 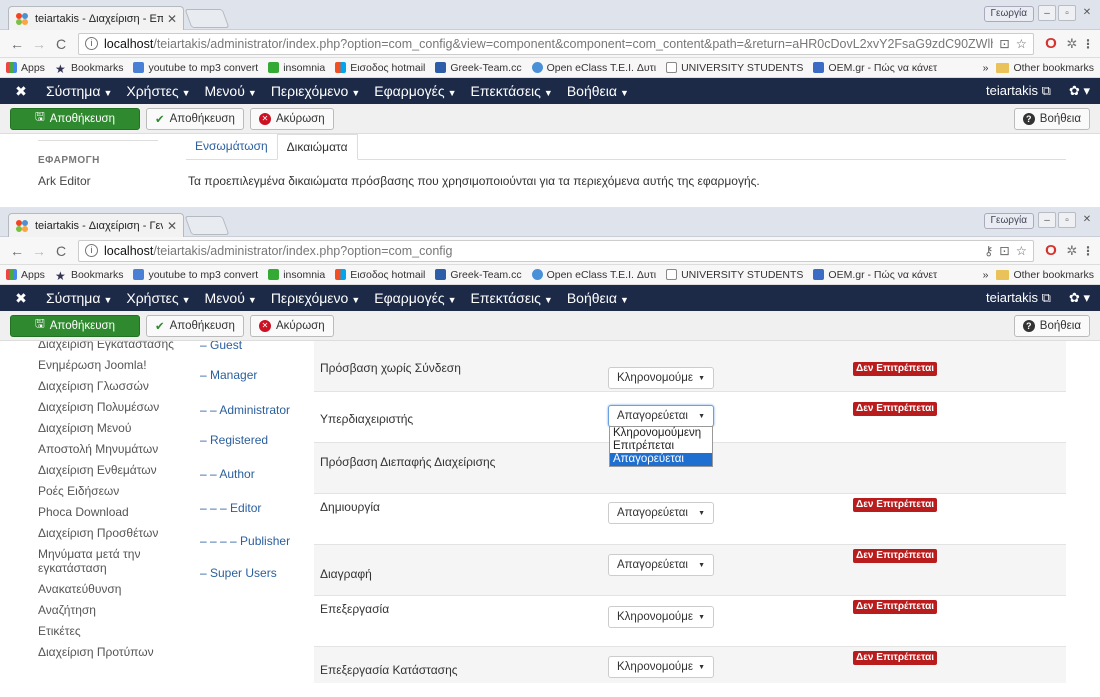 What do you see at coordinates (661, 416) in the screenshot?
I see `permission-select-open: Απαγορεύεται ▼` at bounding box center [661, 416].